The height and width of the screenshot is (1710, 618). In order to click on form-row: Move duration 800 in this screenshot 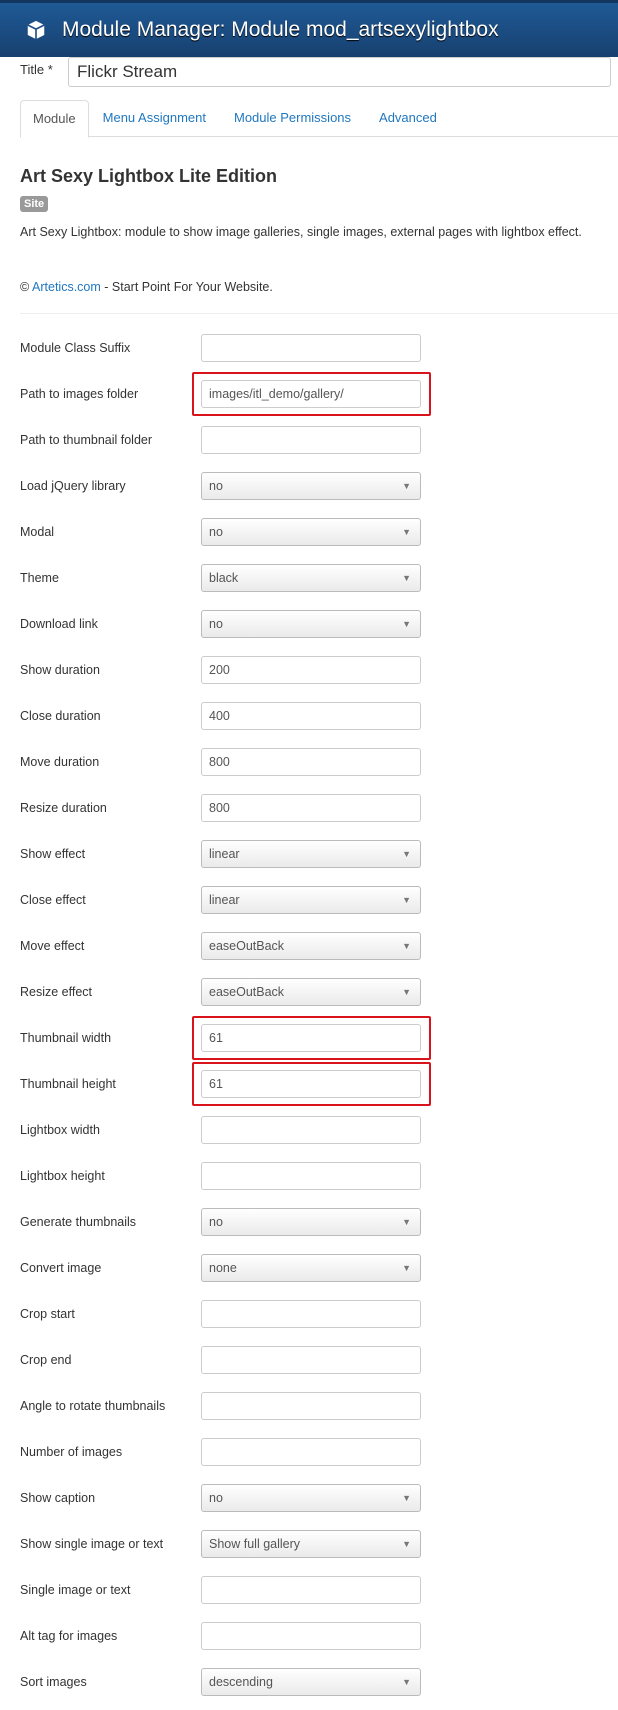, I will do `click(225, 762)`.